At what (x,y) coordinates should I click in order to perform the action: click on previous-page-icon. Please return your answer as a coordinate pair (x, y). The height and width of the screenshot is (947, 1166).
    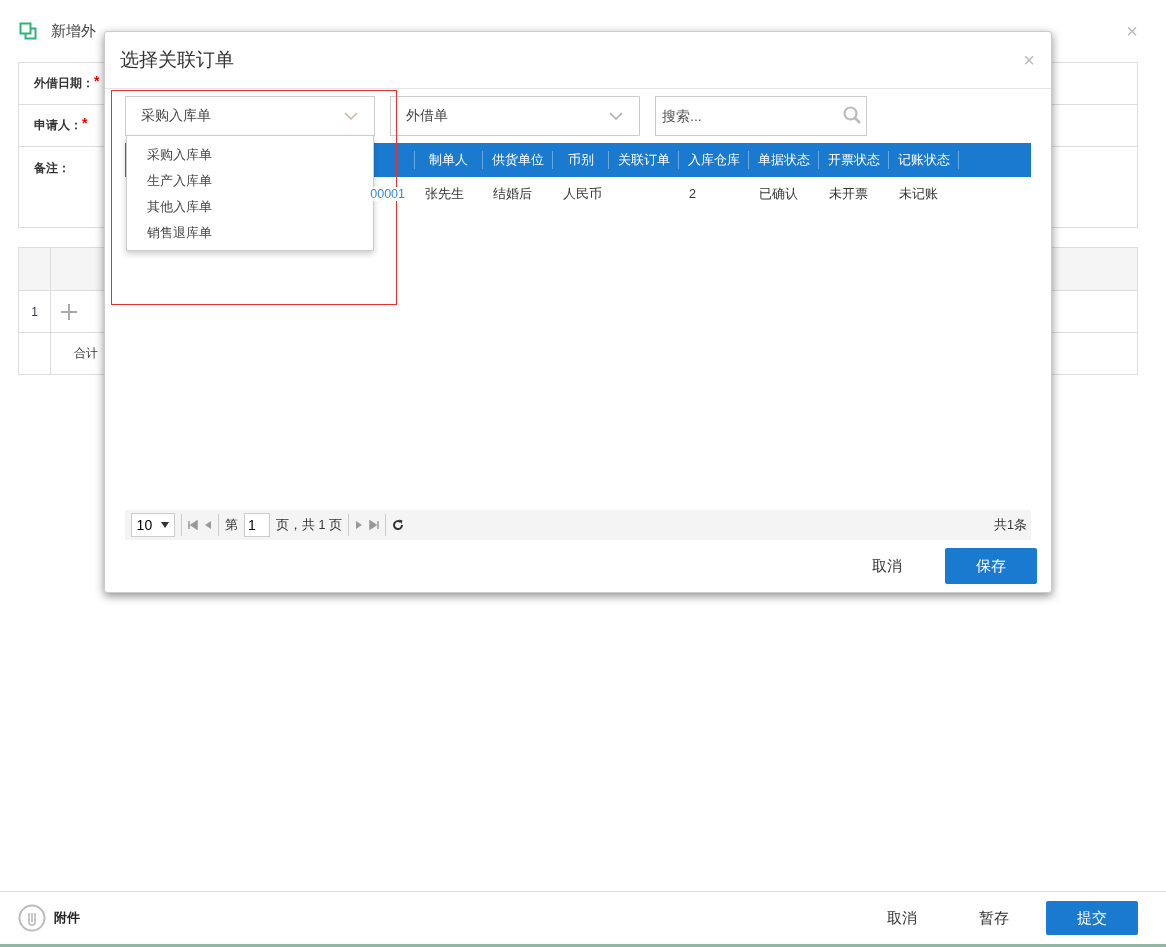
    Looking at the image, I should click on (208, 525).